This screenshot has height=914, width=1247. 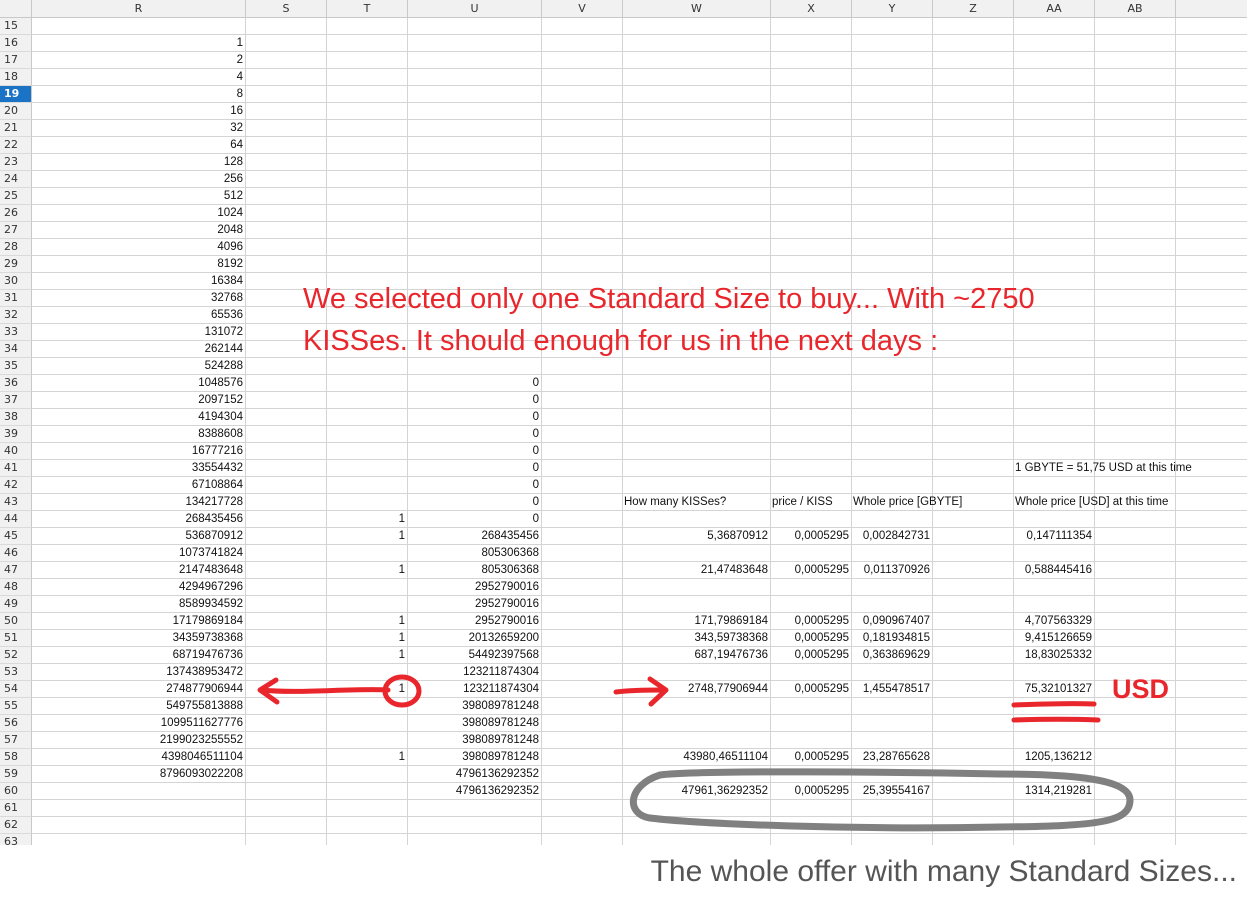 I want to click on cell-x60: 0,0005295, so click(x=810, y=791).